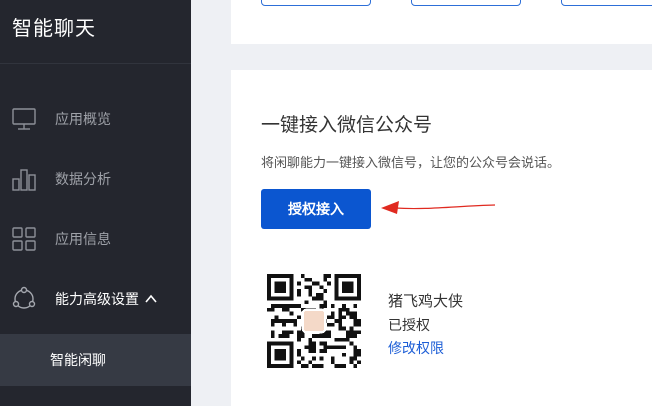 The height and width of the screenshot is (406, 652). I want to click on sidebar-item-label: 应用信息, so click(83, 240).